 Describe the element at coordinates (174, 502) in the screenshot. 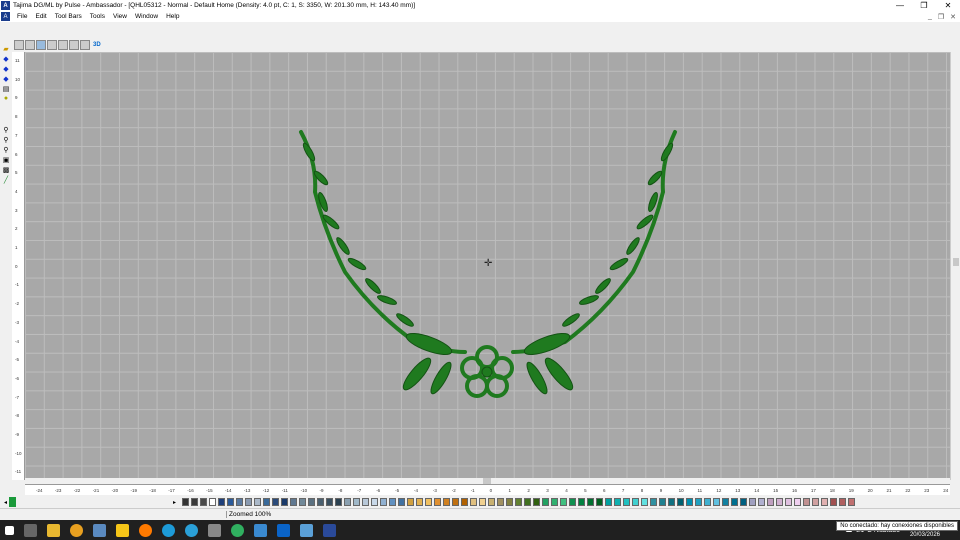

I see `palette-scroll-button: ▸` at that location.